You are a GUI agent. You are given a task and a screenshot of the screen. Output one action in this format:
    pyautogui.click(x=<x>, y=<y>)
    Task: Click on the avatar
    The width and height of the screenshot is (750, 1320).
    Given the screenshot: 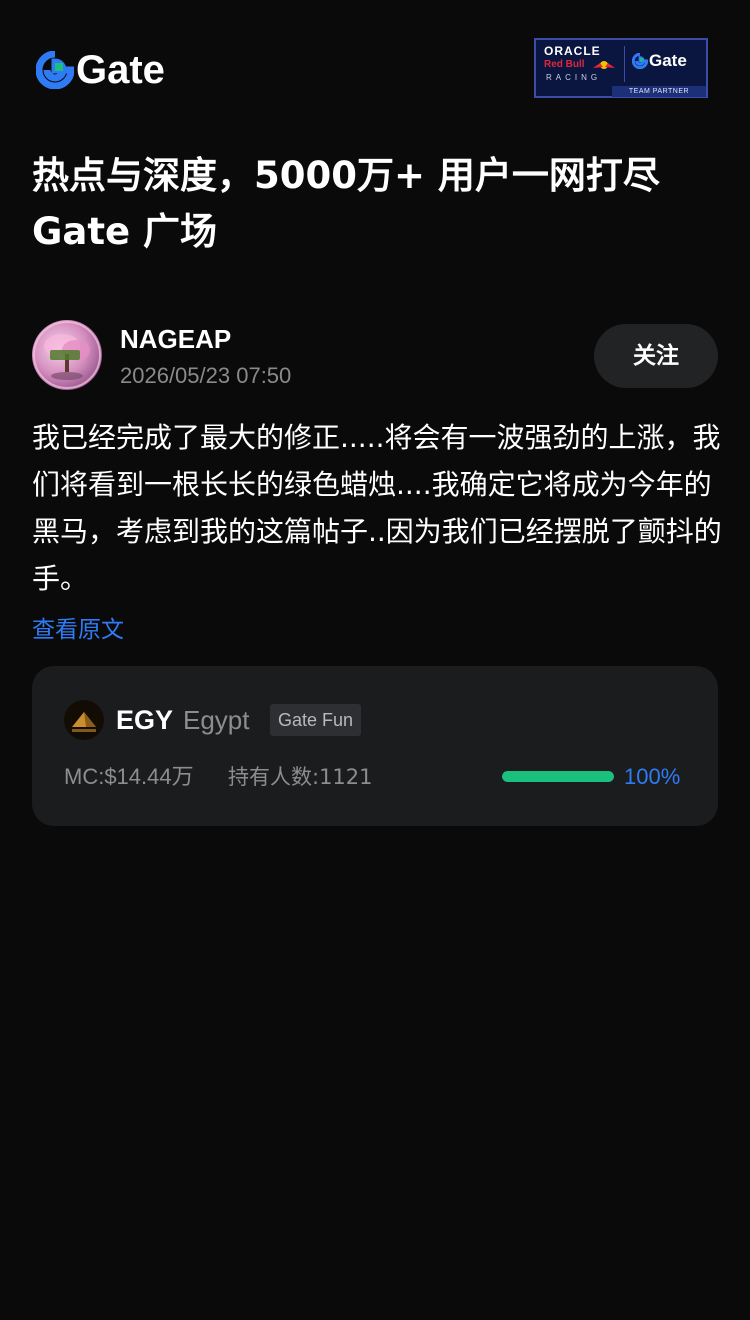 What is the action you would take?
    pyautogui.click(x=67, y=355)
    